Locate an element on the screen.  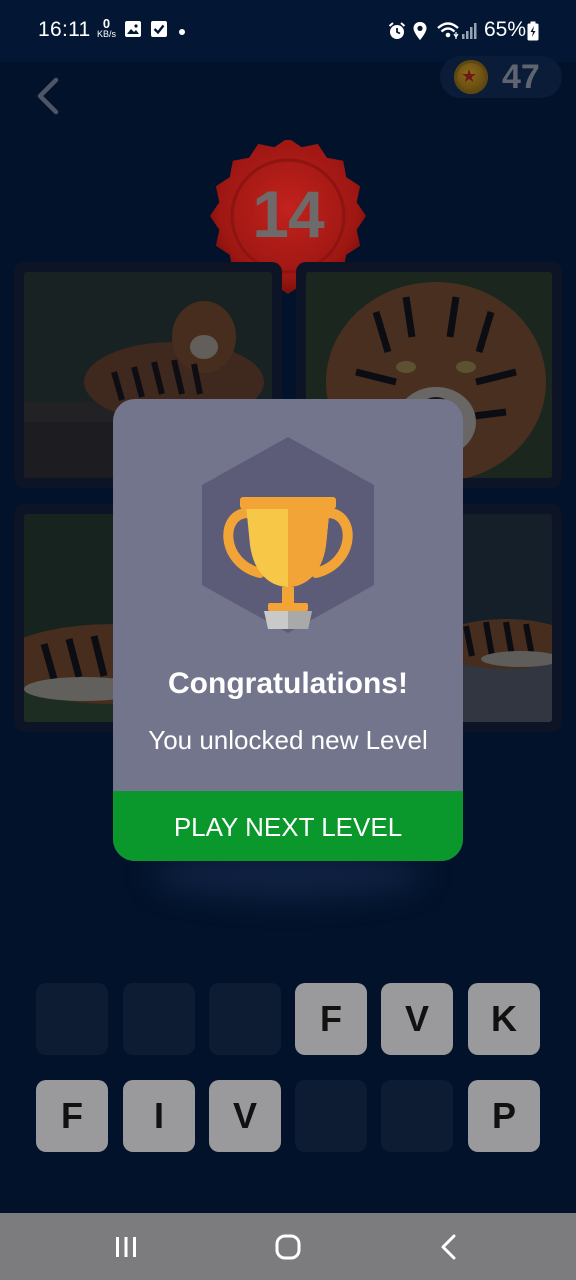
letter-tile: I is located at coordinates (159, 1116).